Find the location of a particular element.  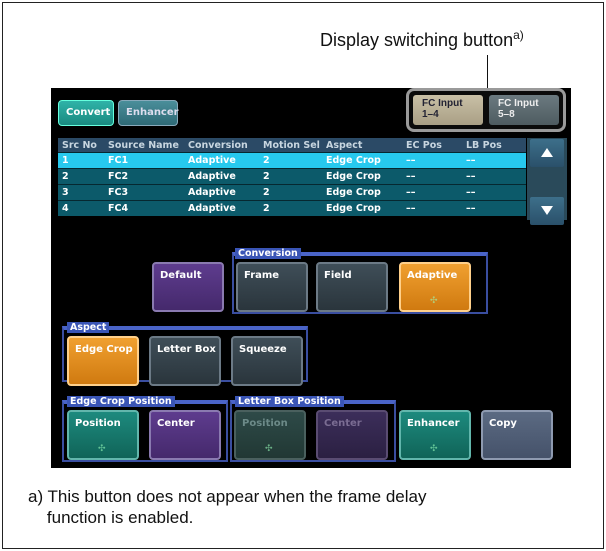

table-row: 1 FC1 Adaptive 2 Edge Crop –– –– is located at coordinates (292, 160).